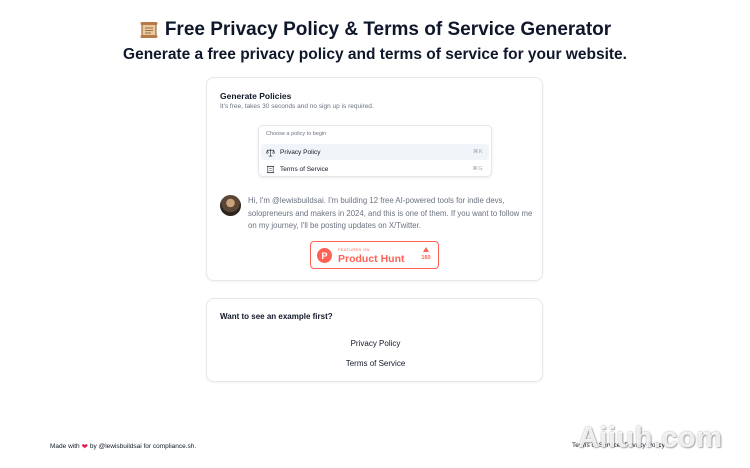 The image size is (750, 468). Describe the element at coordinates (270, 152) in the screenshot. I see `scale-icon` at that location.